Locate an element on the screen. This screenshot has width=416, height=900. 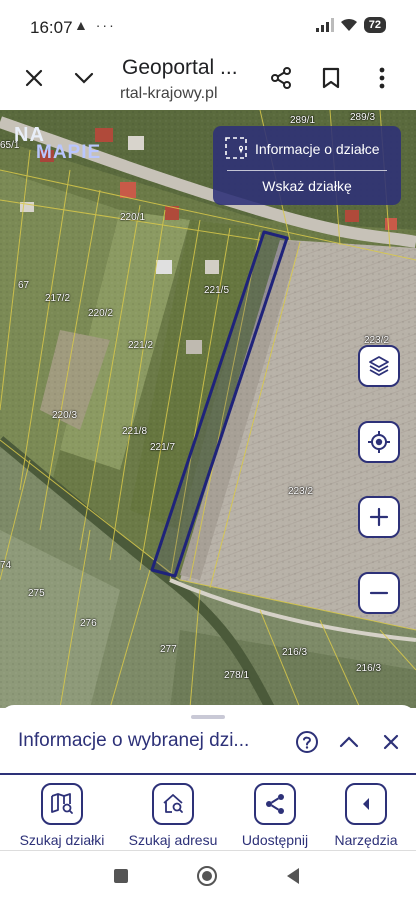
parcel-label: 289/1 is located at coordinates (303, 120).